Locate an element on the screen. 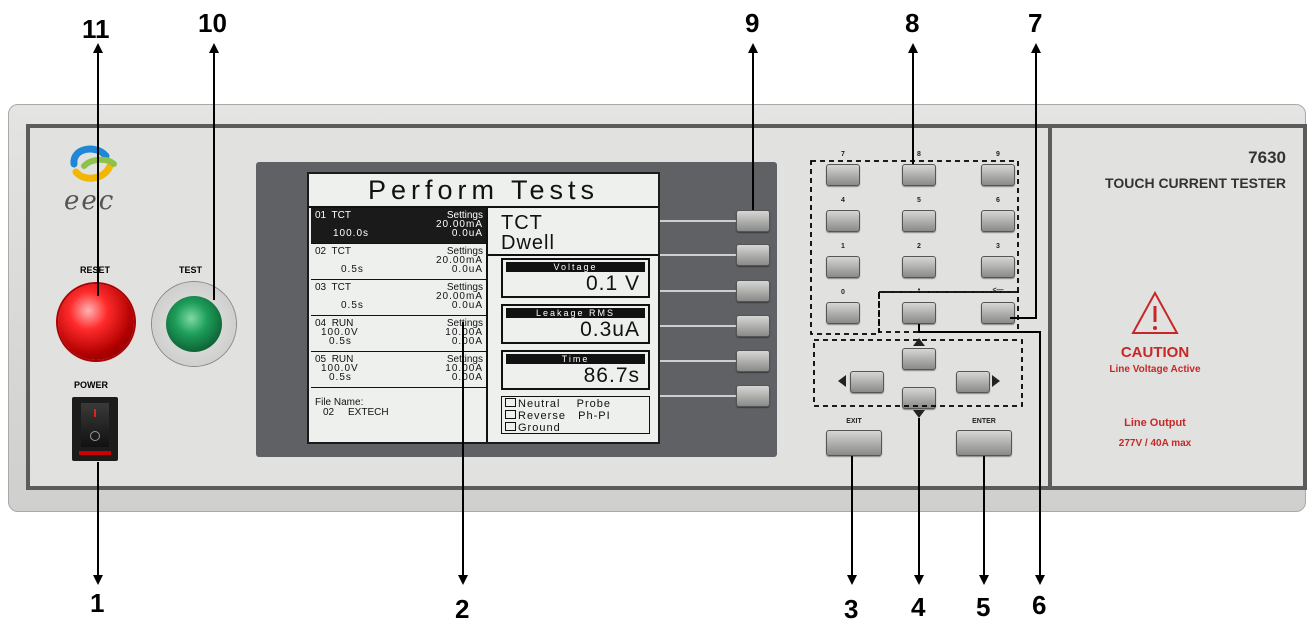  numeric-keypad-group is located at coordinates (914, 247).